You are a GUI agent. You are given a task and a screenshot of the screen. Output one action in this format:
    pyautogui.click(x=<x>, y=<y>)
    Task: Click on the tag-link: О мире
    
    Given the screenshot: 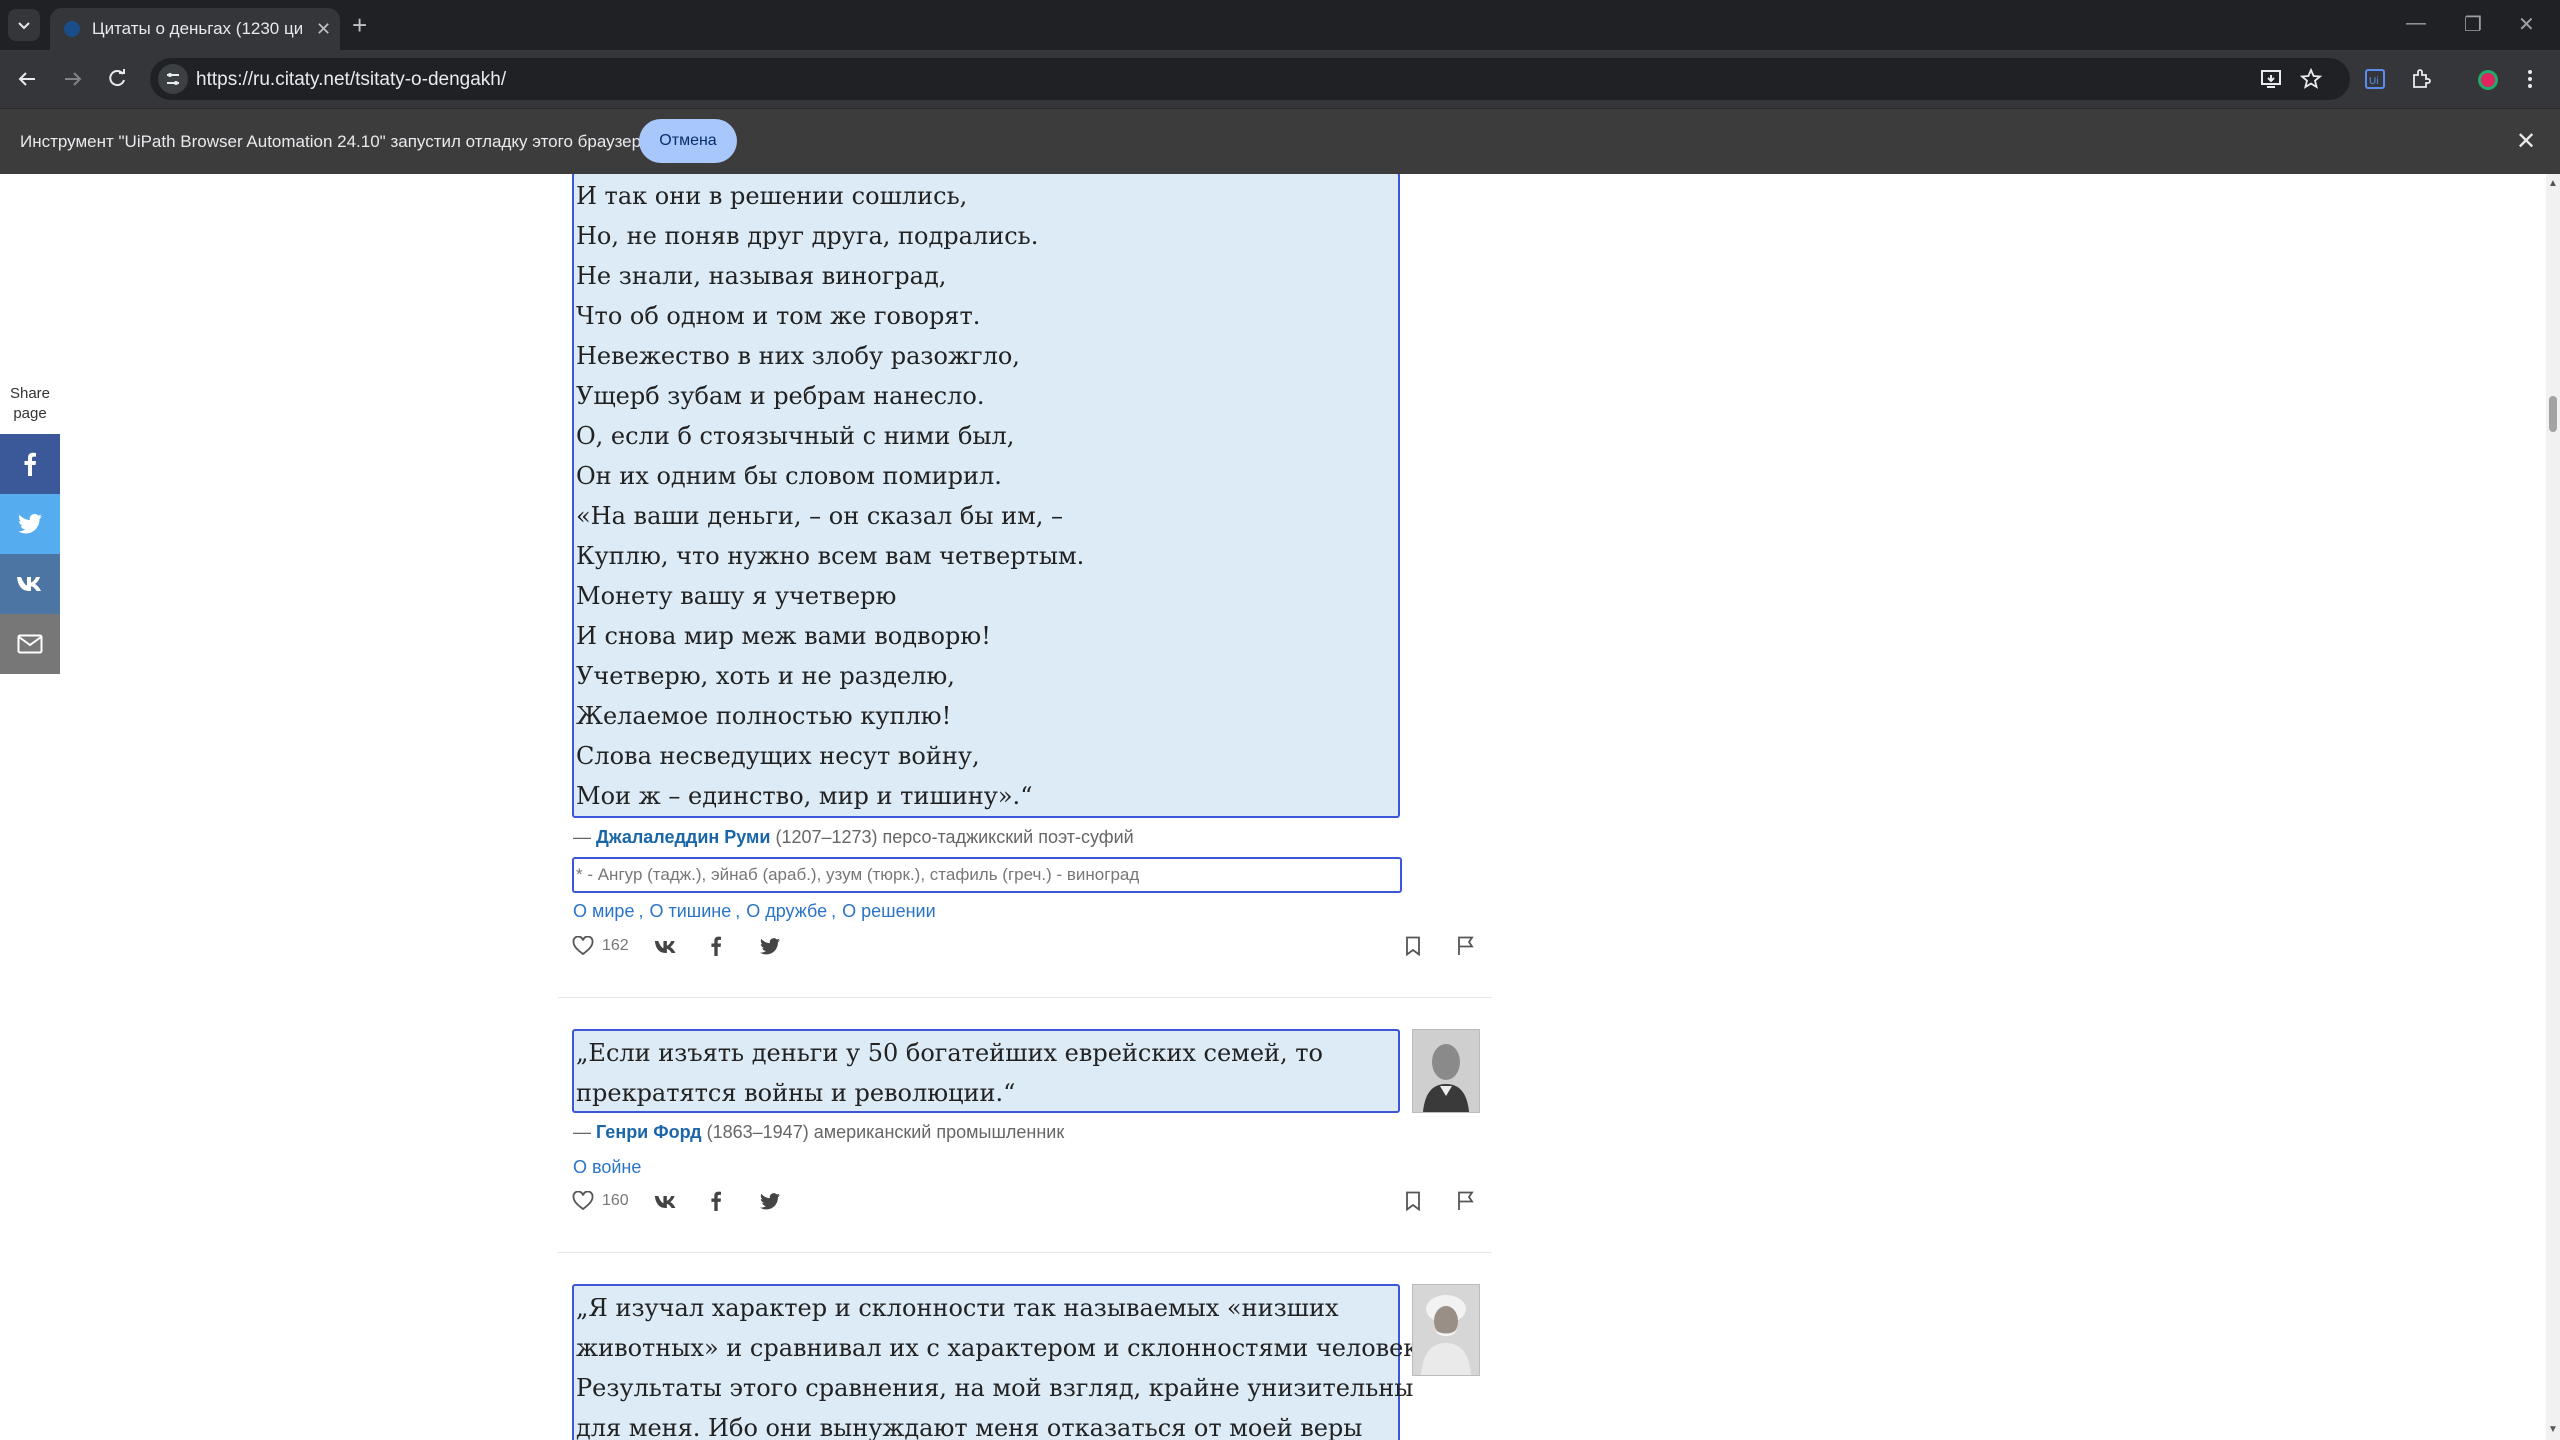 What is the action you would take?
    pyautogui.click(x=603, y=911)
    